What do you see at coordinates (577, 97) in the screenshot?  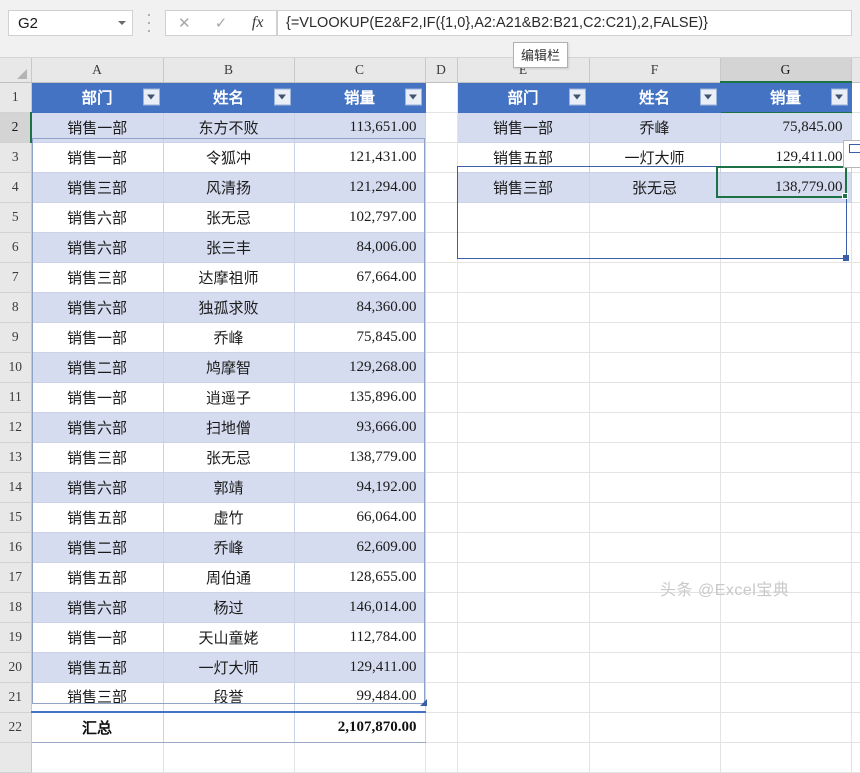 I see `filter-dropdown-icon-e` at bounding box center [577, 97].